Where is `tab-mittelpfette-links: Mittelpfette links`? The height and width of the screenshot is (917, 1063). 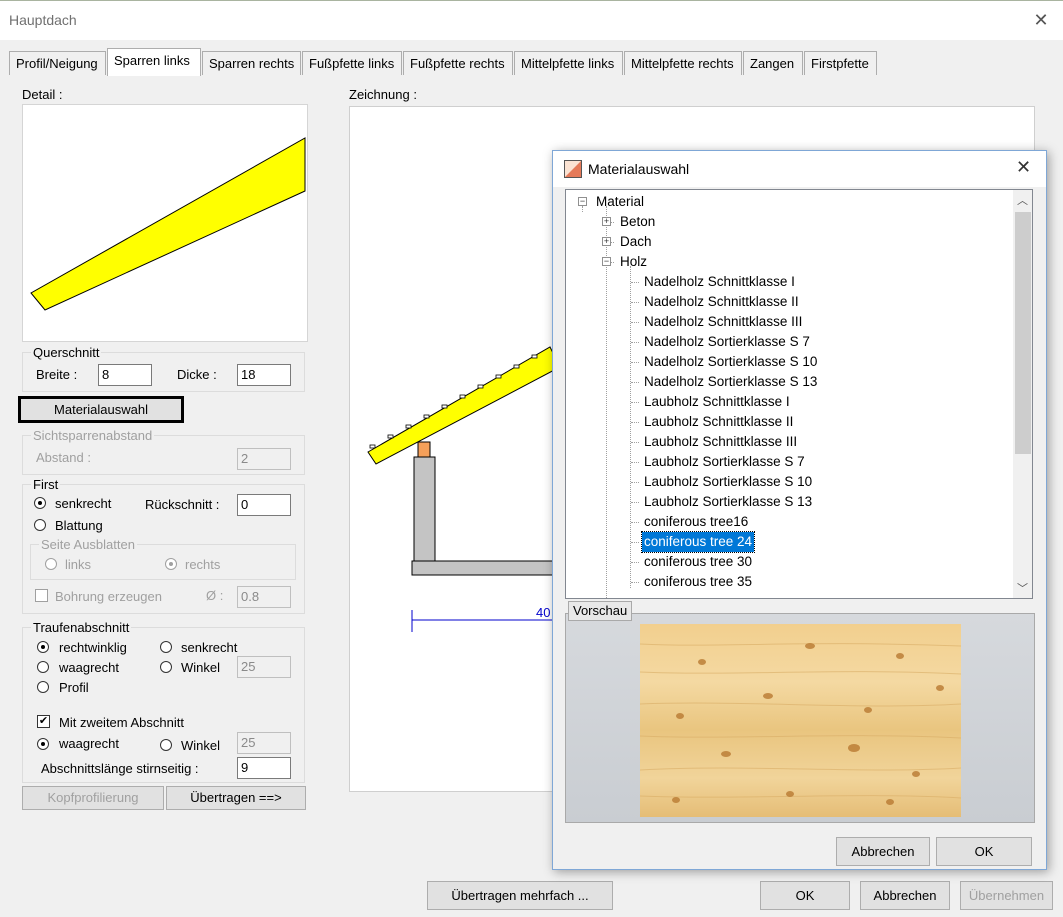
tab-mittelpfette-links: Mittelpfette links is located at coordinates (568, 63).